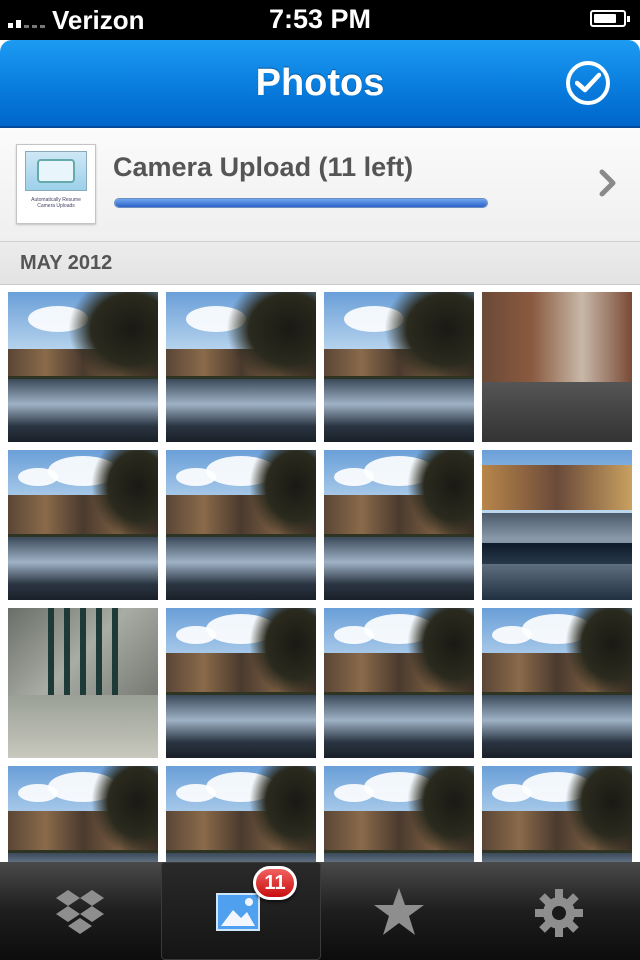 The width and height of the screenshot is (640, 960). I want to click on thumbnail-caption: Automatically Resume Camera Uploads, so click(56, 203).